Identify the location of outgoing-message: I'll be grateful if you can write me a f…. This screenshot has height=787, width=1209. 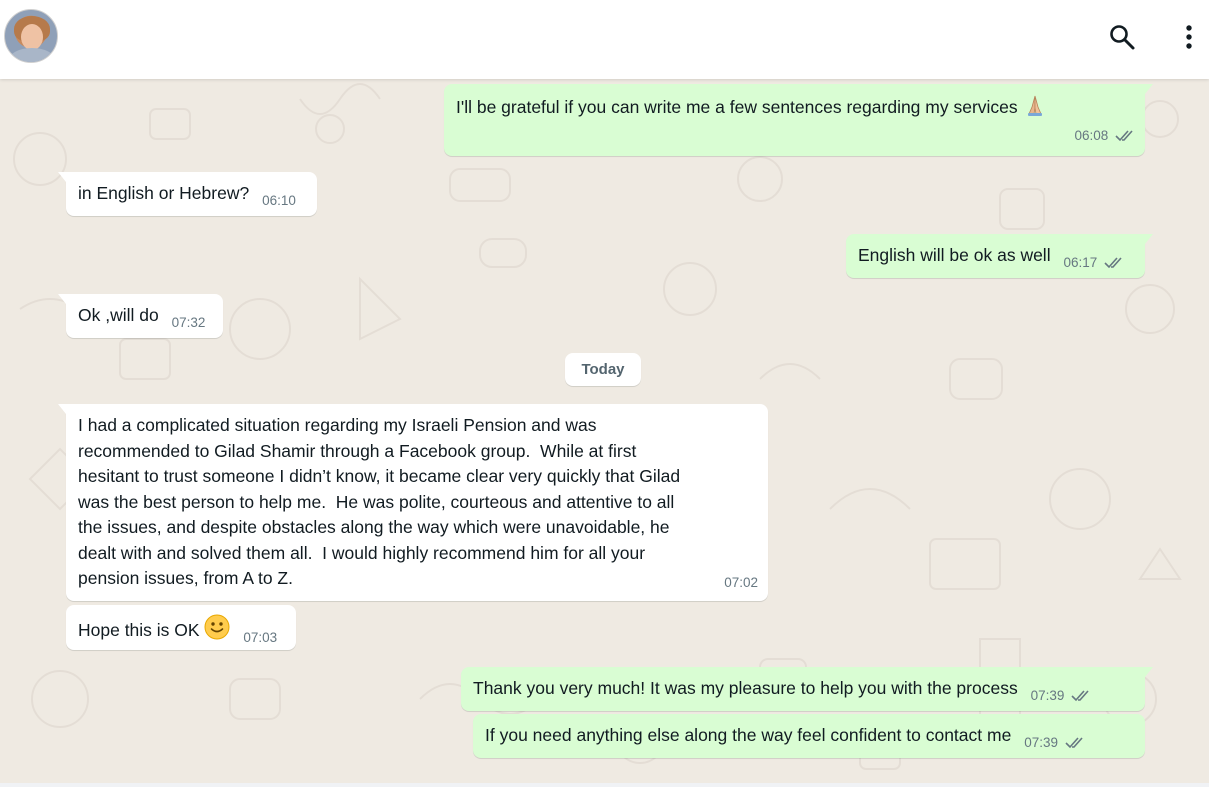
(798, 120).